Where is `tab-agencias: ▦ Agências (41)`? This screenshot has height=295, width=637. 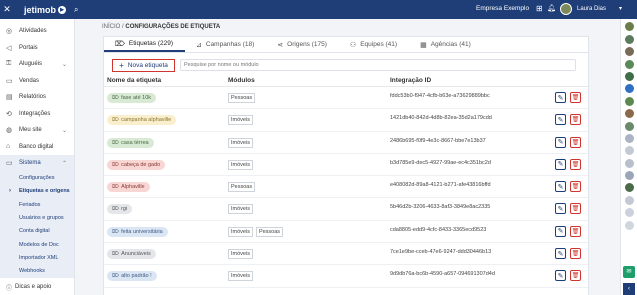
tab-agencias: ▦ Agências (41) is located at coordinates (446, 44).